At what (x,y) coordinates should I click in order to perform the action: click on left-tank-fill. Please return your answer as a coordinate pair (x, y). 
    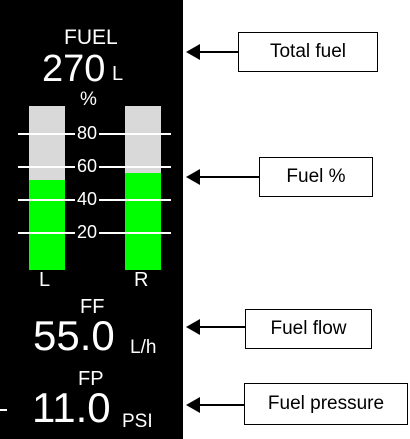
    Looking at the image, I should click on (47, 224).